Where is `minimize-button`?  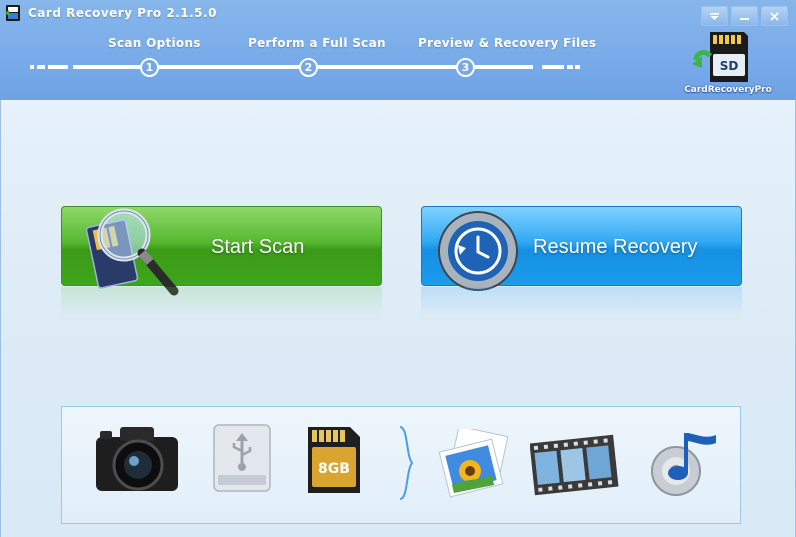 minimize-button is located at coordinates (744, 16).